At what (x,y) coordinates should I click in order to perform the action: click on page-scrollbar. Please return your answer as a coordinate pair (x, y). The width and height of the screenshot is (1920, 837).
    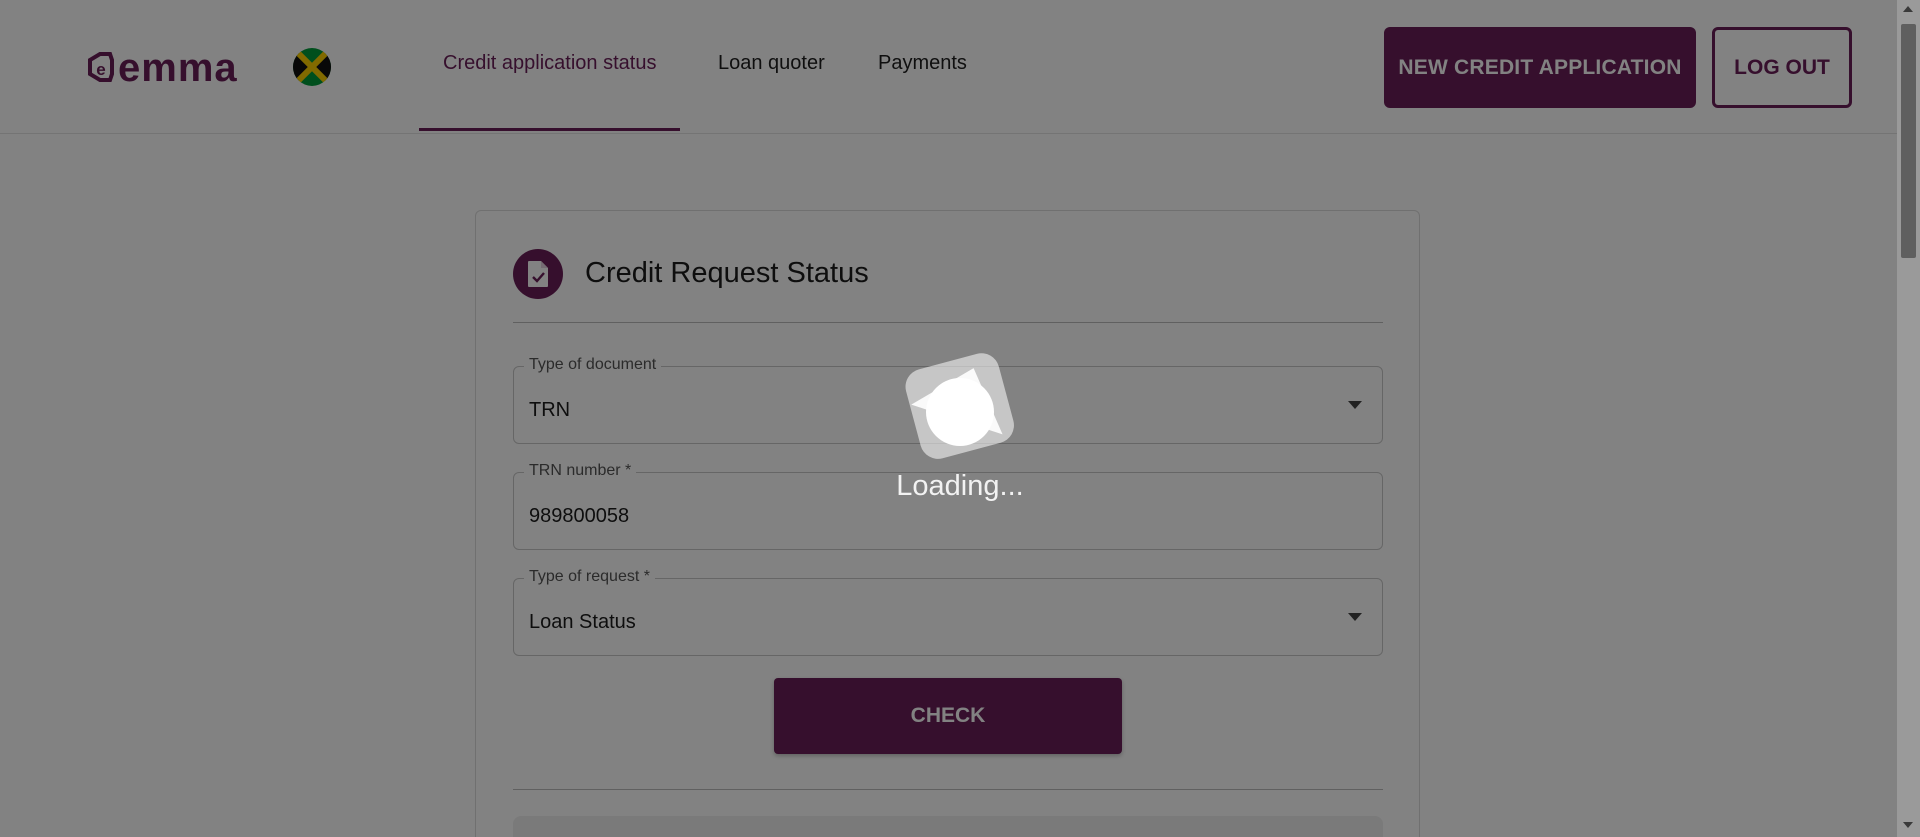
    Looking at the image, I should click on (1908, 418).